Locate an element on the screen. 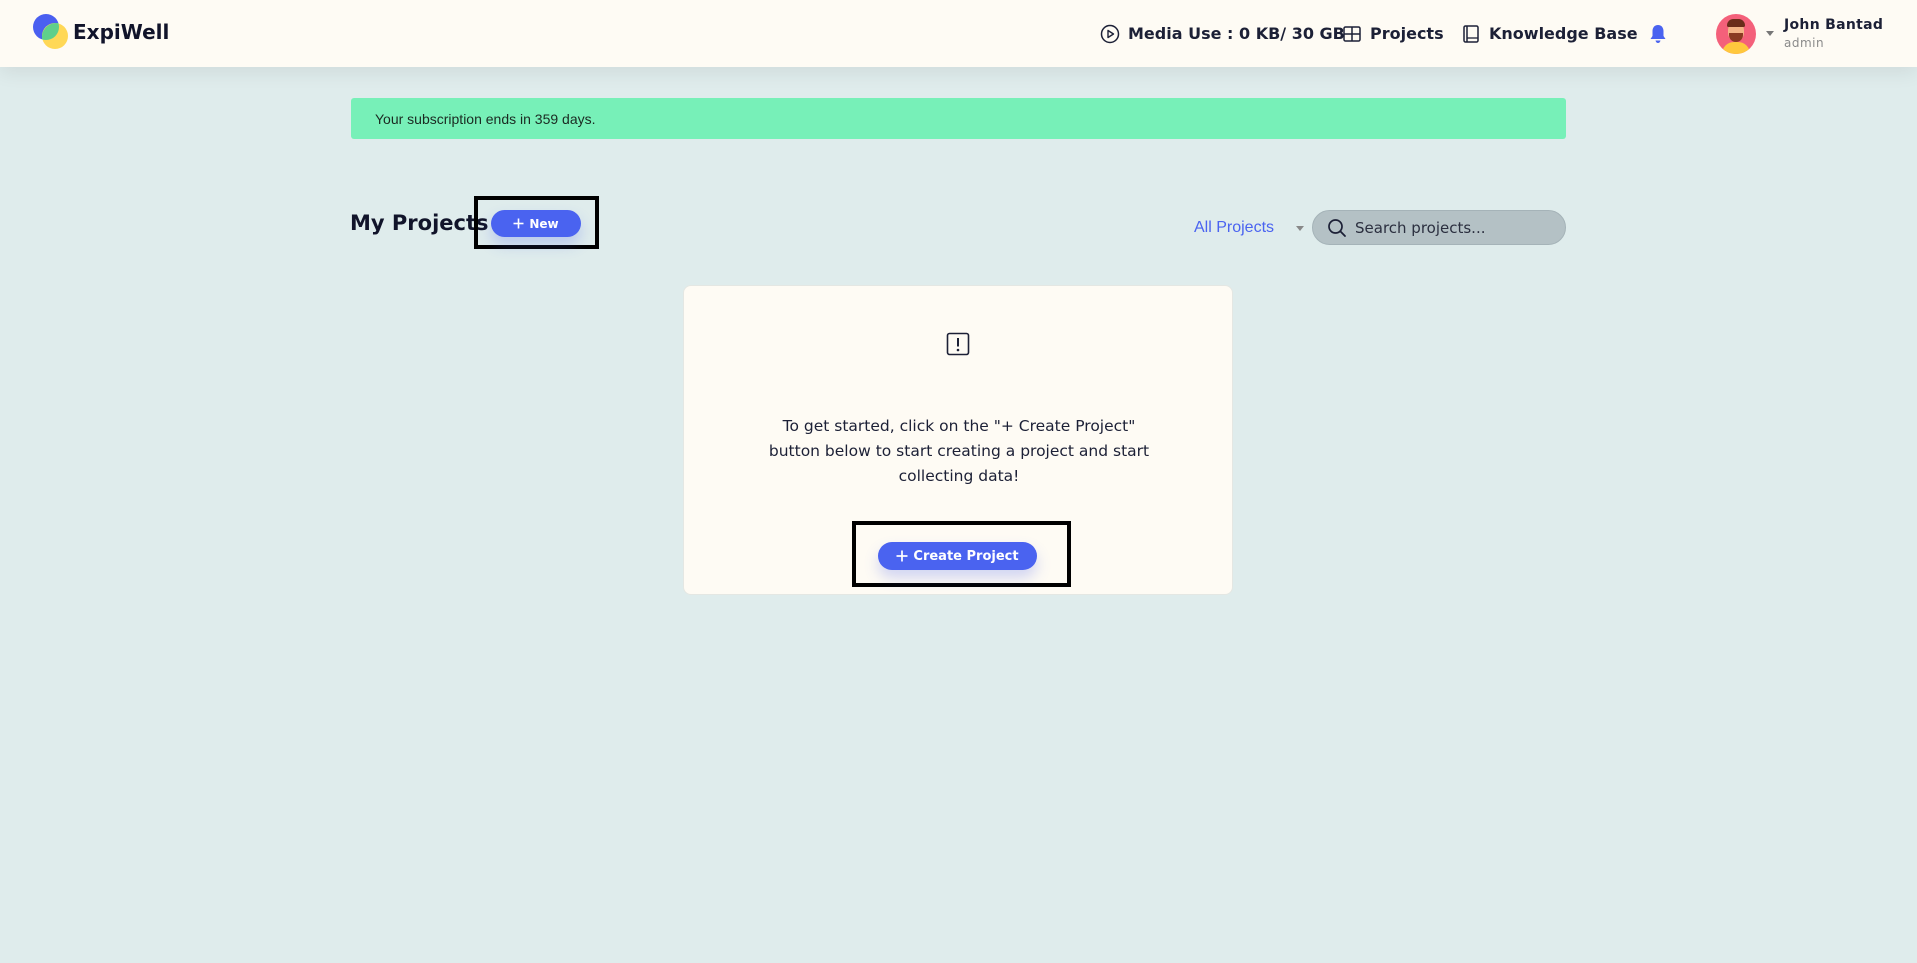  expiwell-logo-icon is located at coordinates (51, 32).